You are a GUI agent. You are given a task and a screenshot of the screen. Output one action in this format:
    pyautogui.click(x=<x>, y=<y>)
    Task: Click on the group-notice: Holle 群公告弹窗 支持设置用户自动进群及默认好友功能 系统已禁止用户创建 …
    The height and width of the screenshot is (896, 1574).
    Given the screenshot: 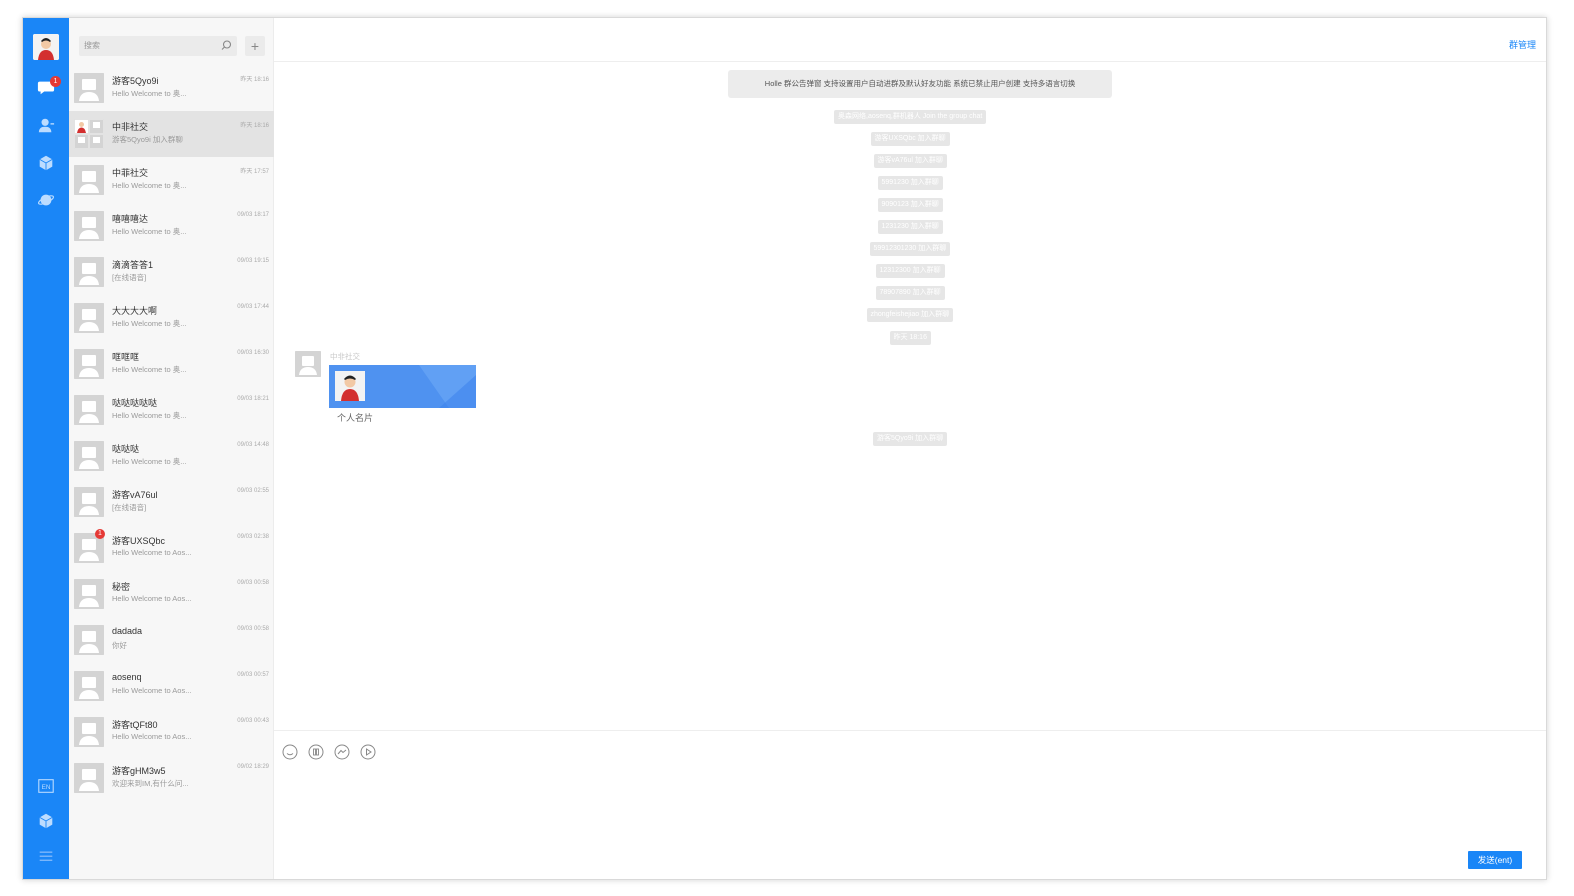 What is the action you would take?
    pyautogui.click(x=920, y=84)
    